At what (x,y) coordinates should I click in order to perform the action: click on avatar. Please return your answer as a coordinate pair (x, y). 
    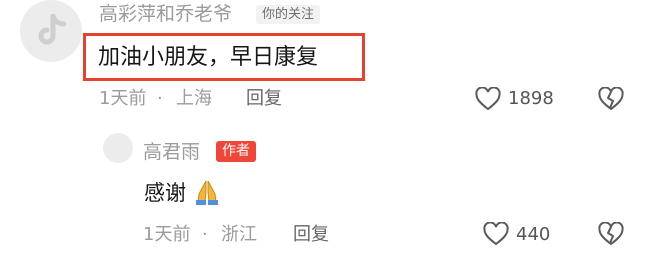
    Looking at the image, I should click on (51, 31).